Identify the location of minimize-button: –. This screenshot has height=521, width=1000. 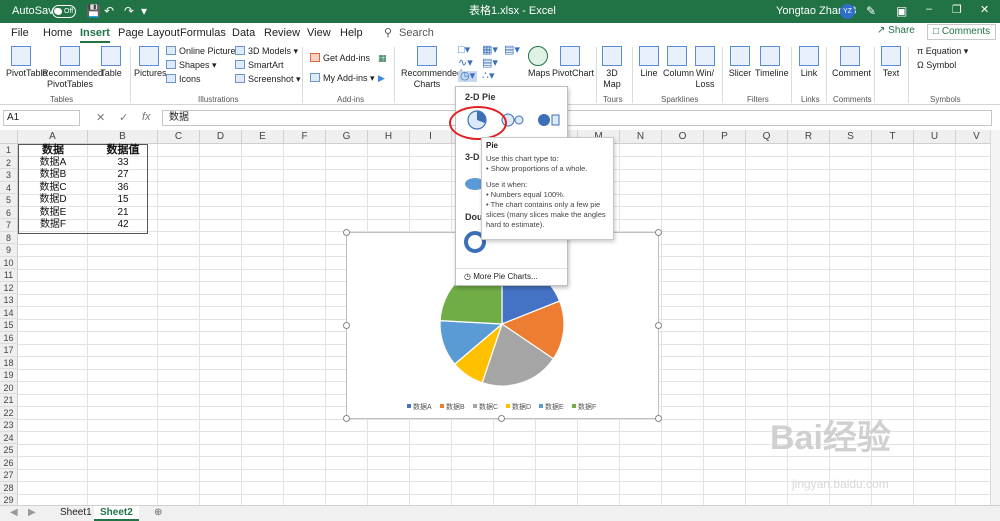
(929, 9).